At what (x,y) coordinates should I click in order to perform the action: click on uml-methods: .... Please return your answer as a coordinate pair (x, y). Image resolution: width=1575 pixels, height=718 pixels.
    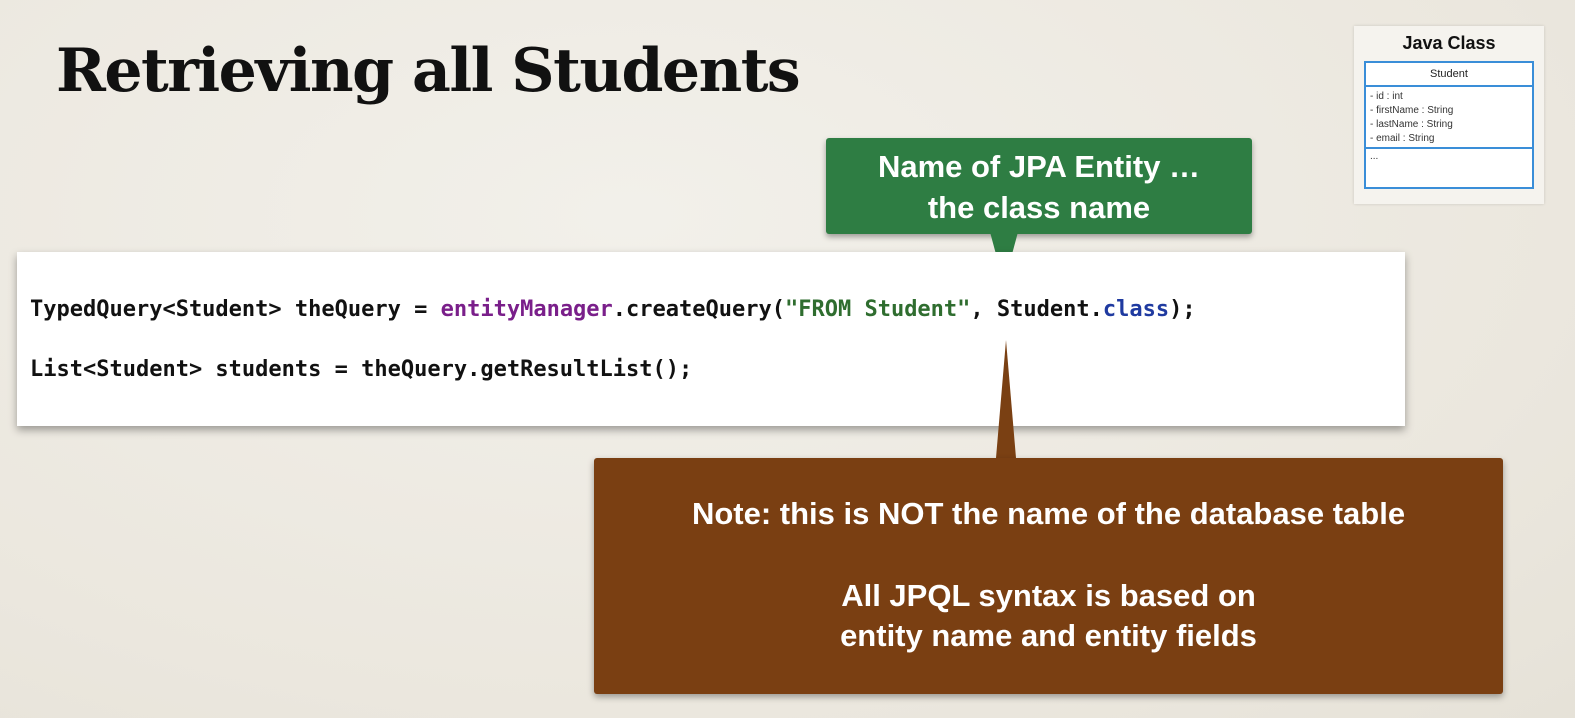
    Looking at the image, I should click on (1374, 156).